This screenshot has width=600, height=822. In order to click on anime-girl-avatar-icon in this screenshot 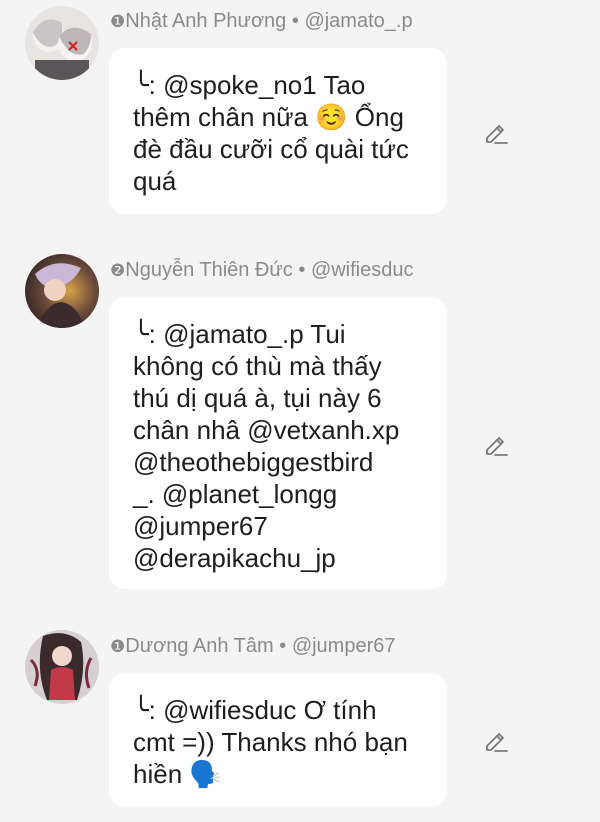, I will do `click(62, 667)`.